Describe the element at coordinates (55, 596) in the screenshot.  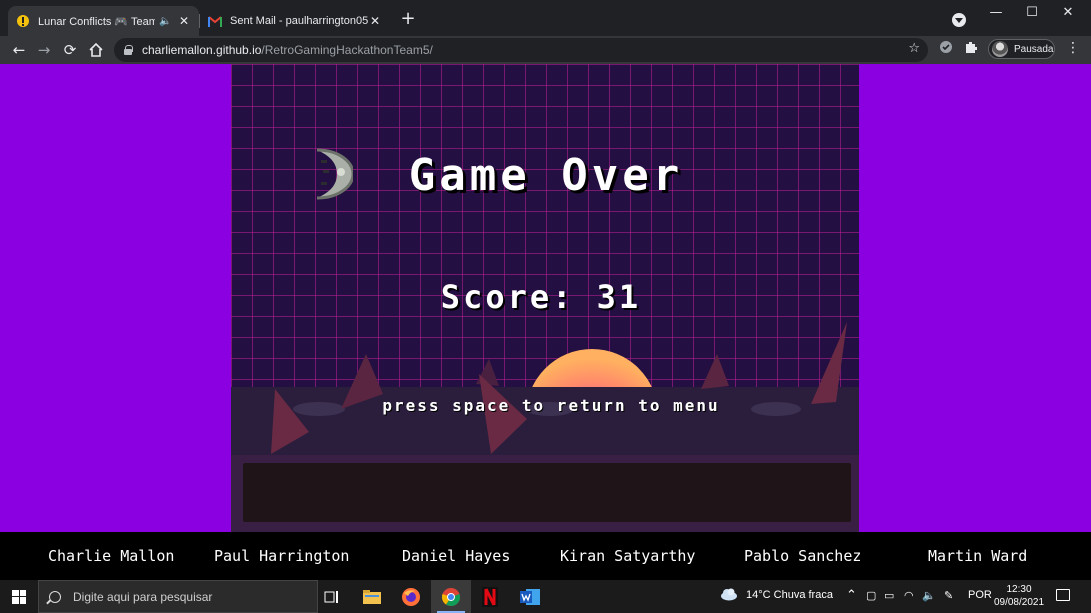
I see `search-icon` at that location.